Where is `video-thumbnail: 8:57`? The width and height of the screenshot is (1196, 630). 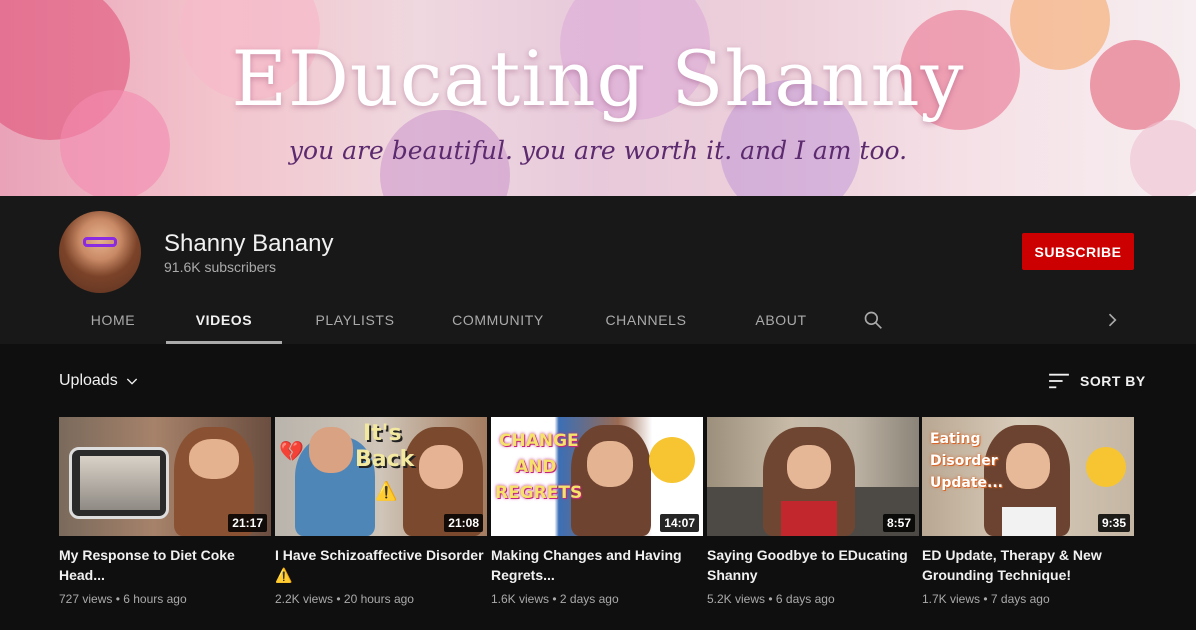 video-thumbnail: 8:57 is located at coordinates (813, 476).